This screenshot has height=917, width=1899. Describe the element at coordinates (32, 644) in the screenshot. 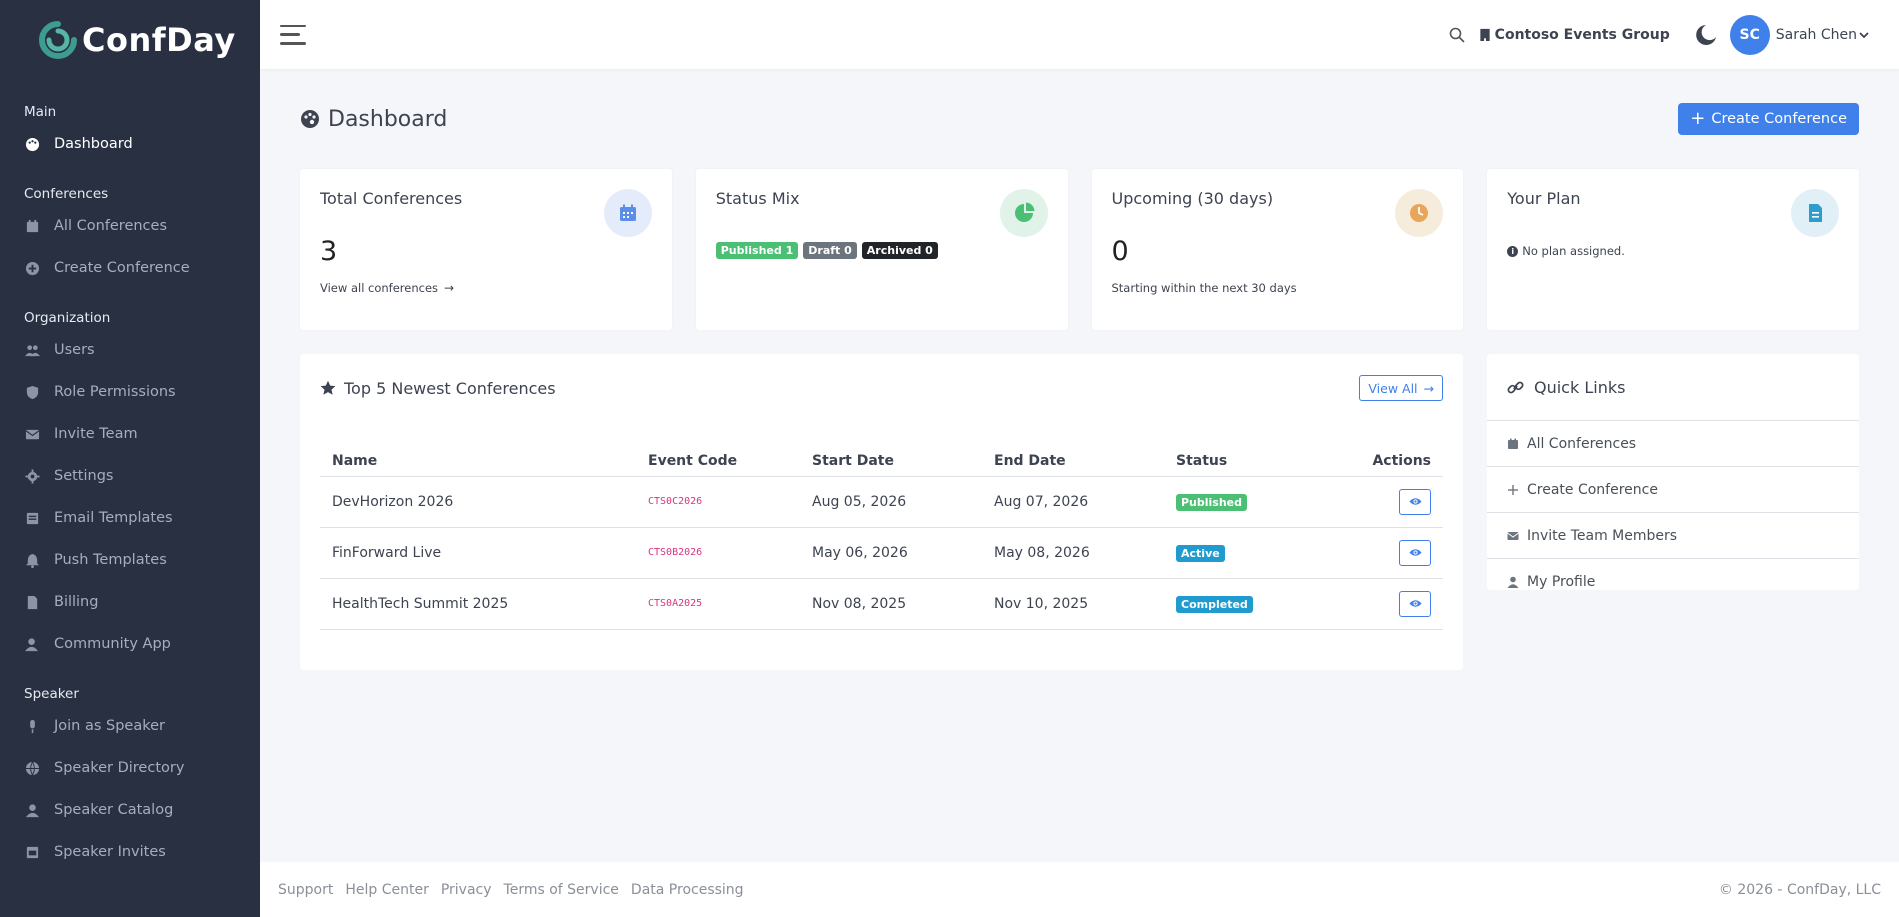

I see `user-app-icon` at that location.